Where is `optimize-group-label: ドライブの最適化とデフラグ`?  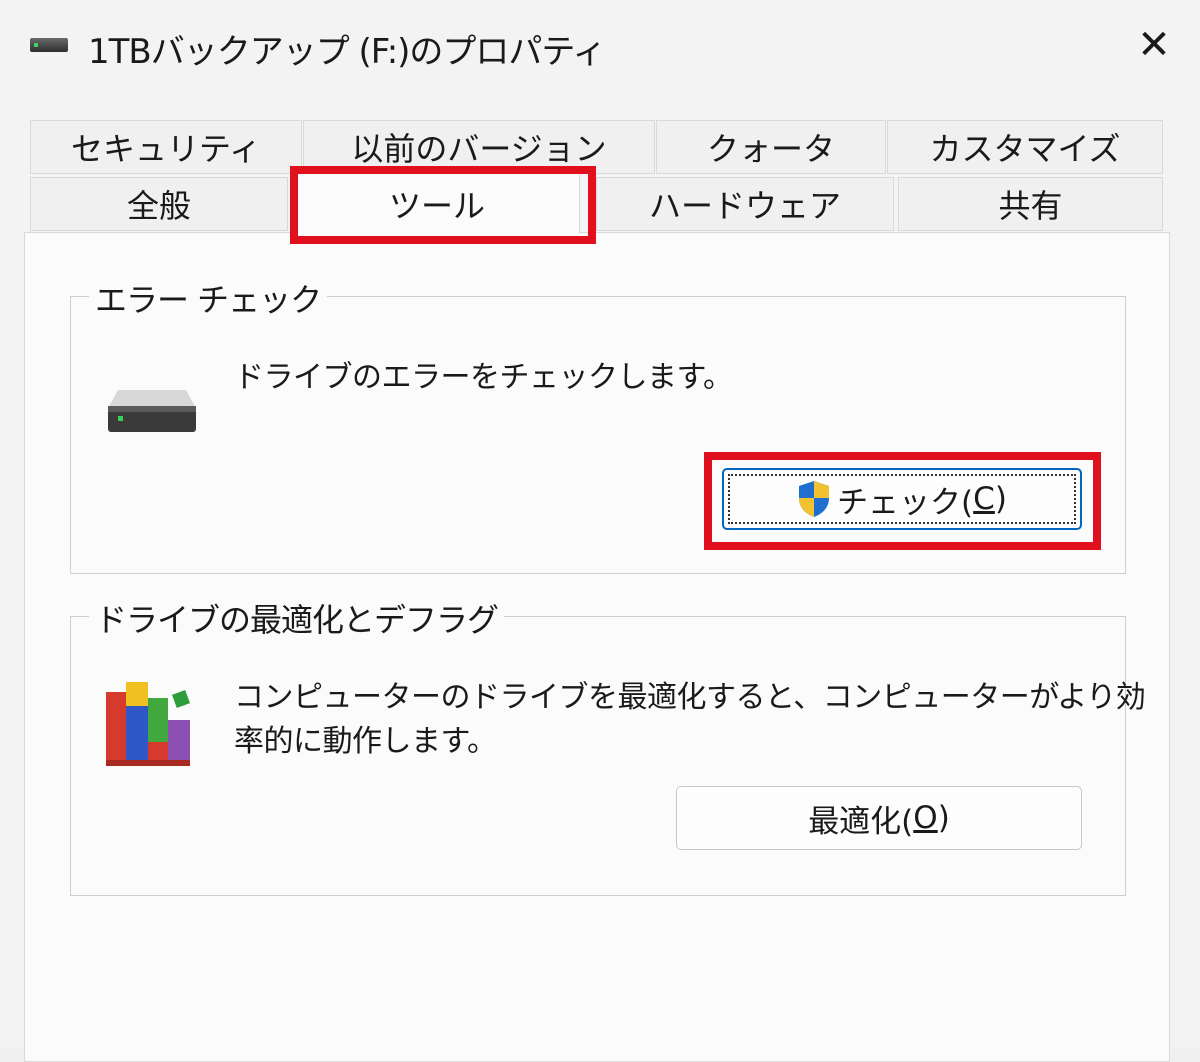 optimize-group-label: ドライブの最適化とデフラグ is located at coordinates (297, 618).